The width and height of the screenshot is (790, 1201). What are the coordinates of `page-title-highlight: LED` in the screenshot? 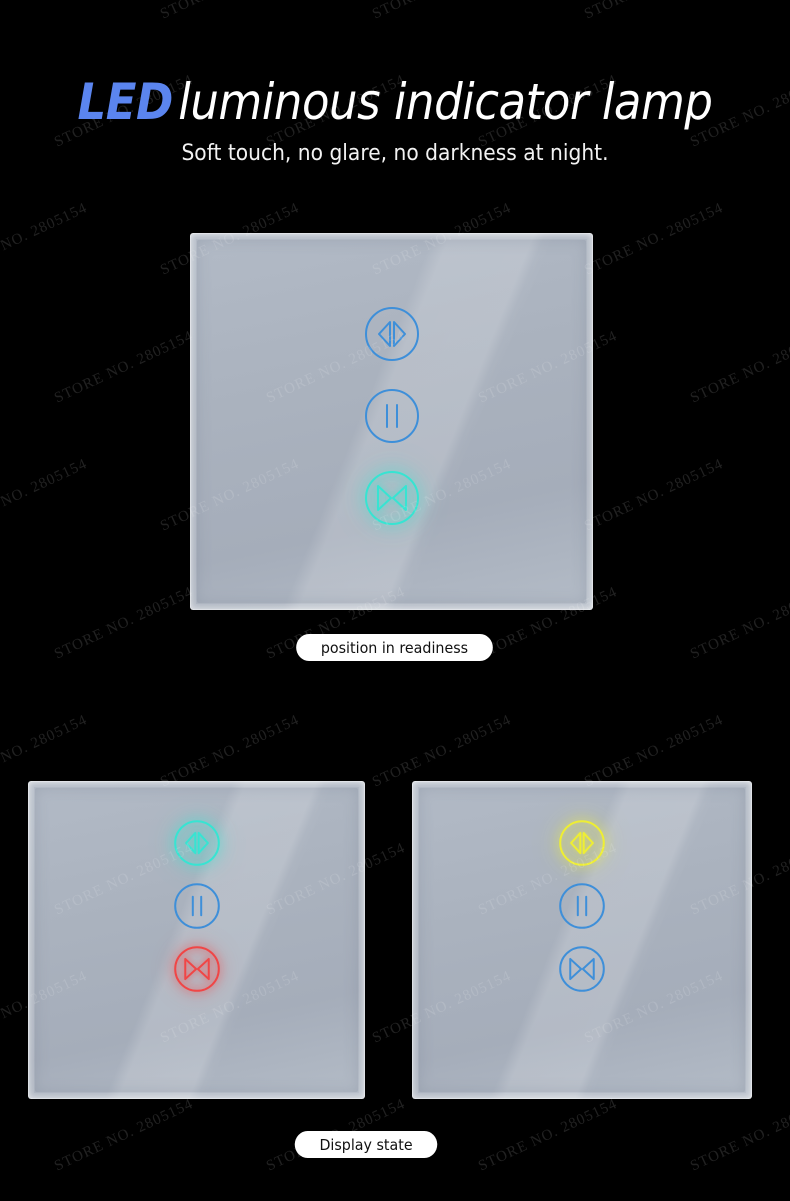 It's located at (125, 102).